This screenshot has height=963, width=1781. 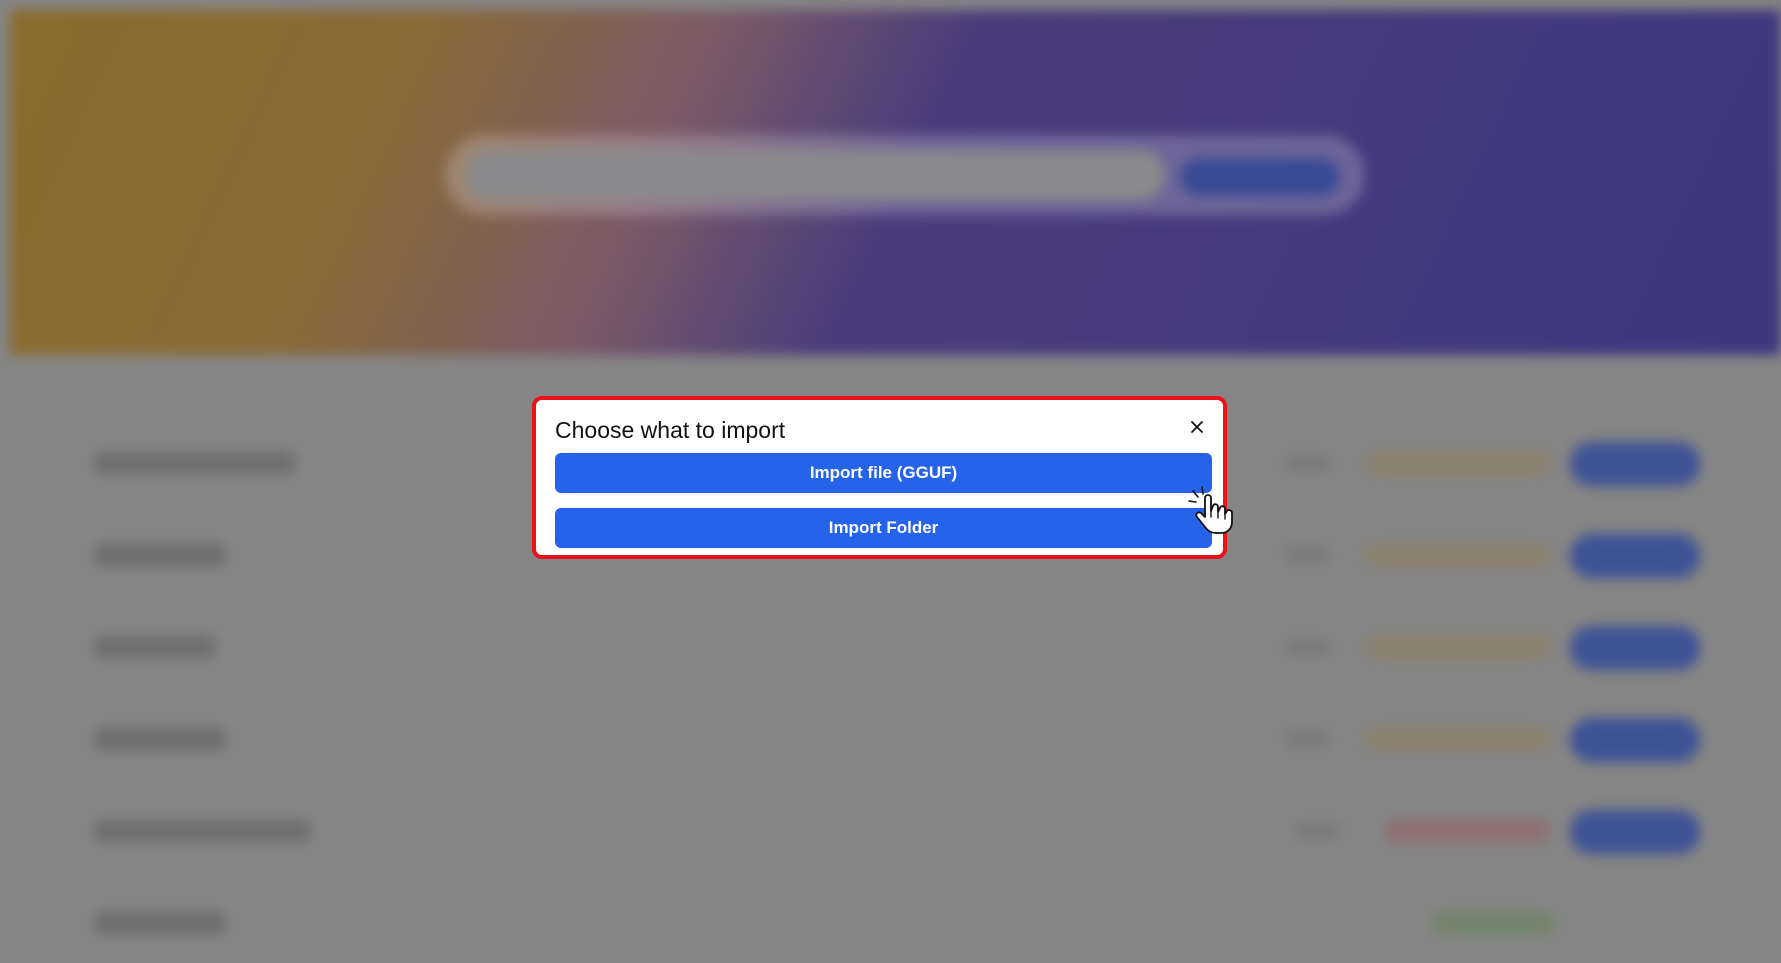 What do you see at coordinates (883, 528) in the screenshot?
I see `import-folder-button: Import Folder` at bounding box center [883, 528].